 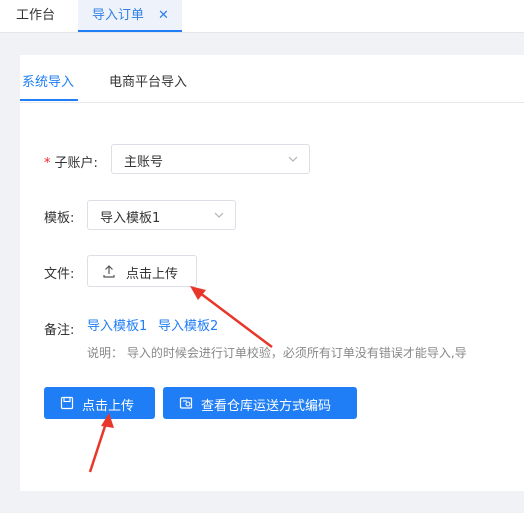 I want to click on subtab-ecommerce-import: 电商平台导入, so click(x=148, y=80).